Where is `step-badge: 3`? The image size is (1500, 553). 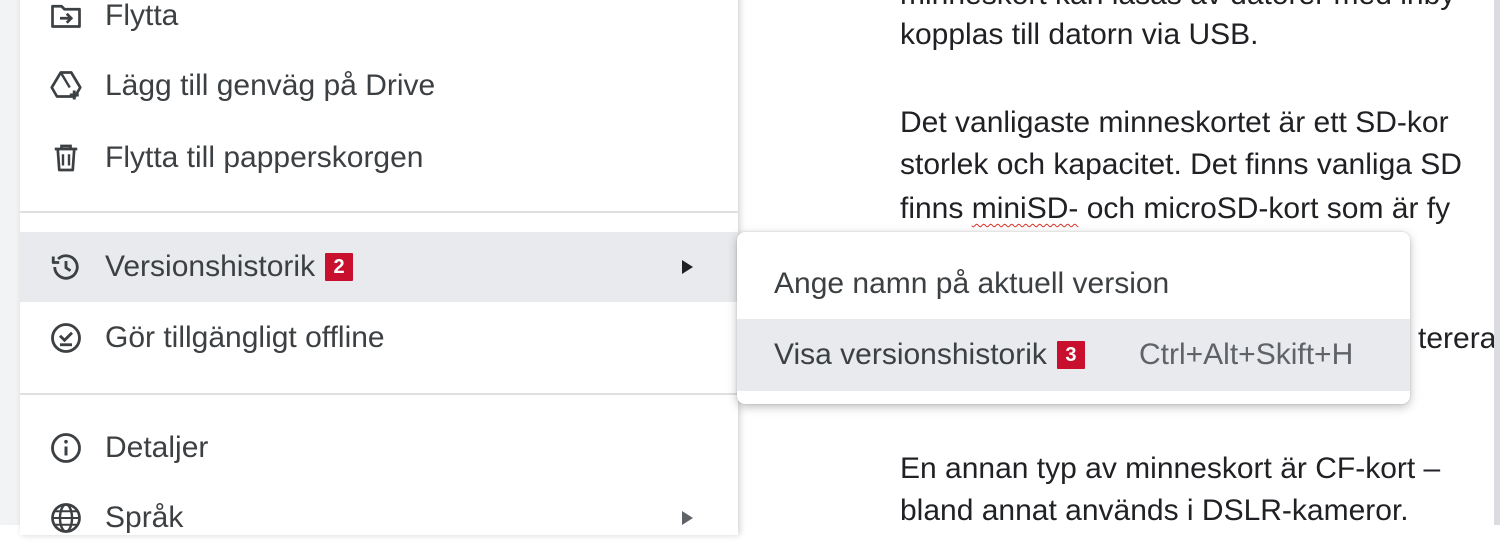 step-badge: 3 is located at coordinates (1070, 355).